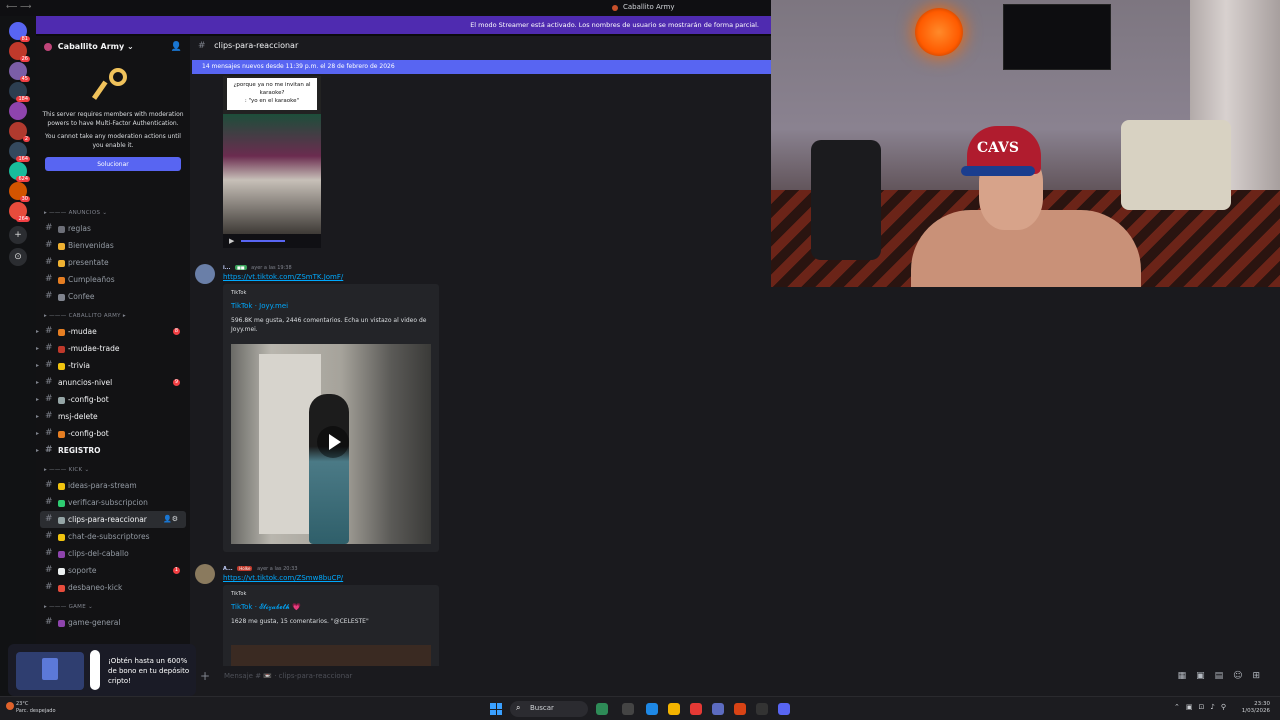 The width and height of the screenshot is (1280, 720). Describe the element at coordinates (1057, 37) in the screenshot. I see `tv` at that location.